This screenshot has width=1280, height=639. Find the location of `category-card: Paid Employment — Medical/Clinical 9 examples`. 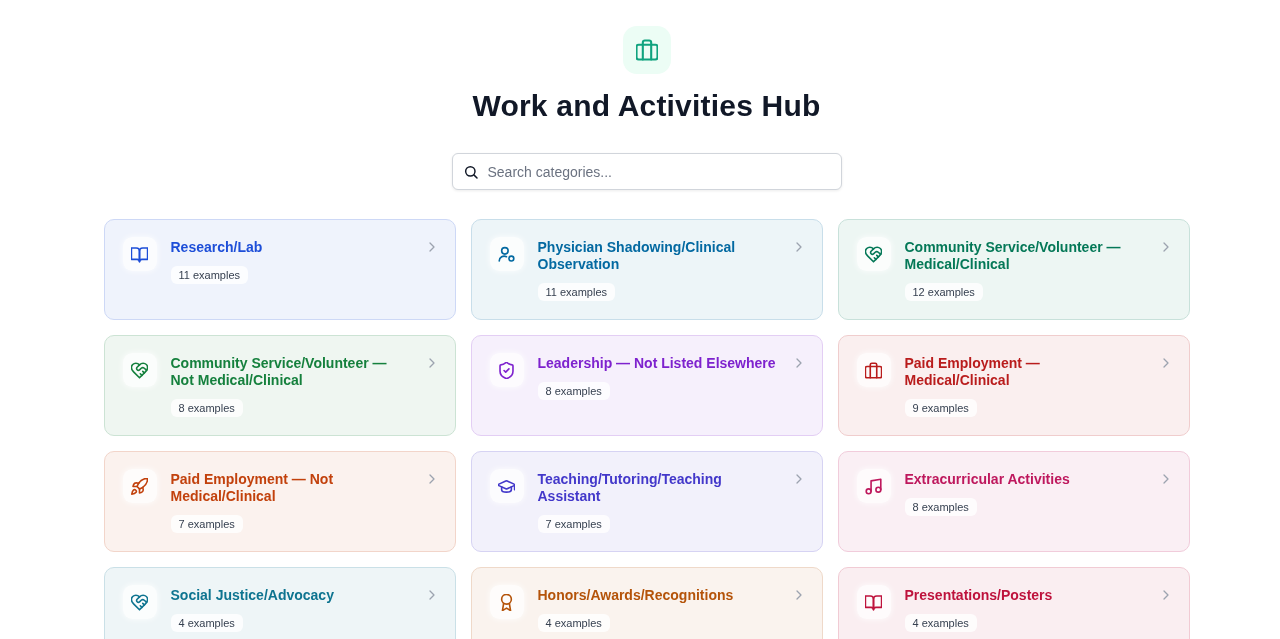

category-card: Paid Employment — Medical/Clinical 9 examples is located at coordinates (1013, 385).